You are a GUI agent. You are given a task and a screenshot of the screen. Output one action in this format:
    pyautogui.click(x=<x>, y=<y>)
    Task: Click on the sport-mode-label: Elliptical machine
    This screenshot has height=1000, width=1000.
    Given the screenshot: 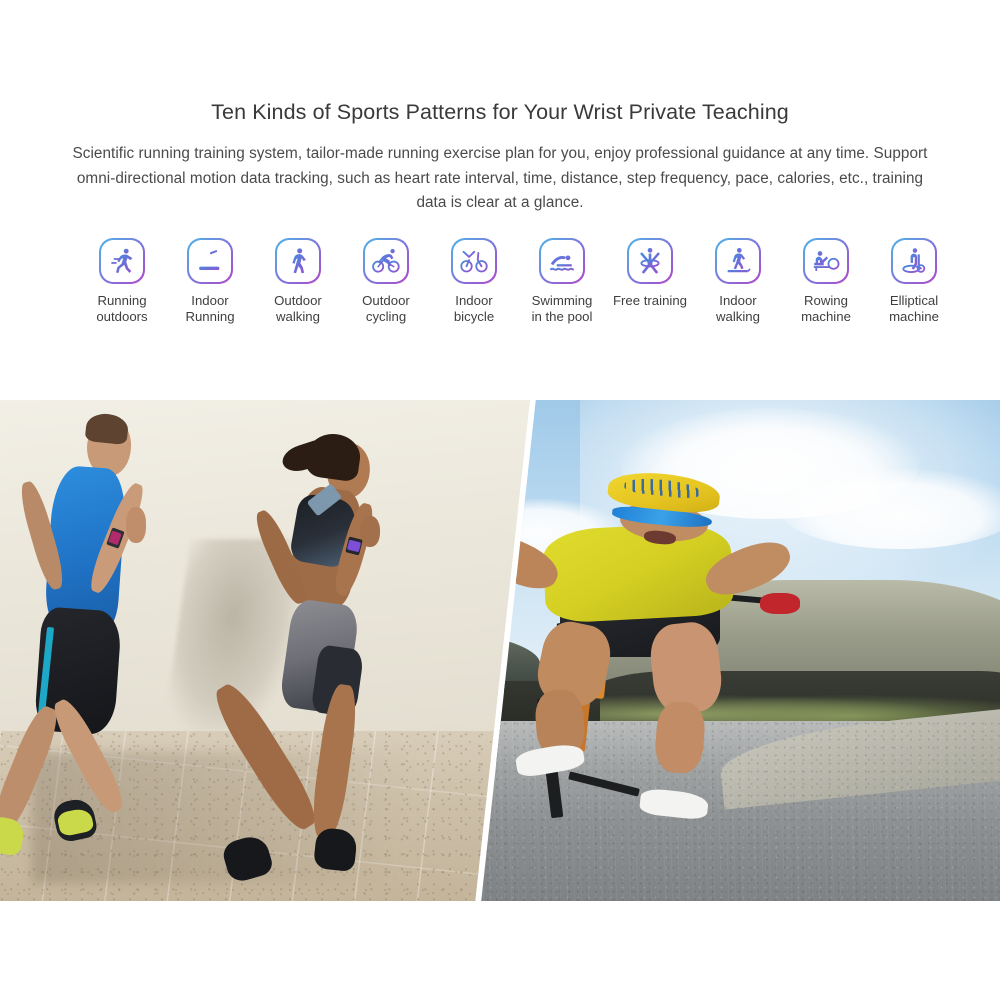 What is the action you would take?
    pyautogui.click(x=914, y=309)
    